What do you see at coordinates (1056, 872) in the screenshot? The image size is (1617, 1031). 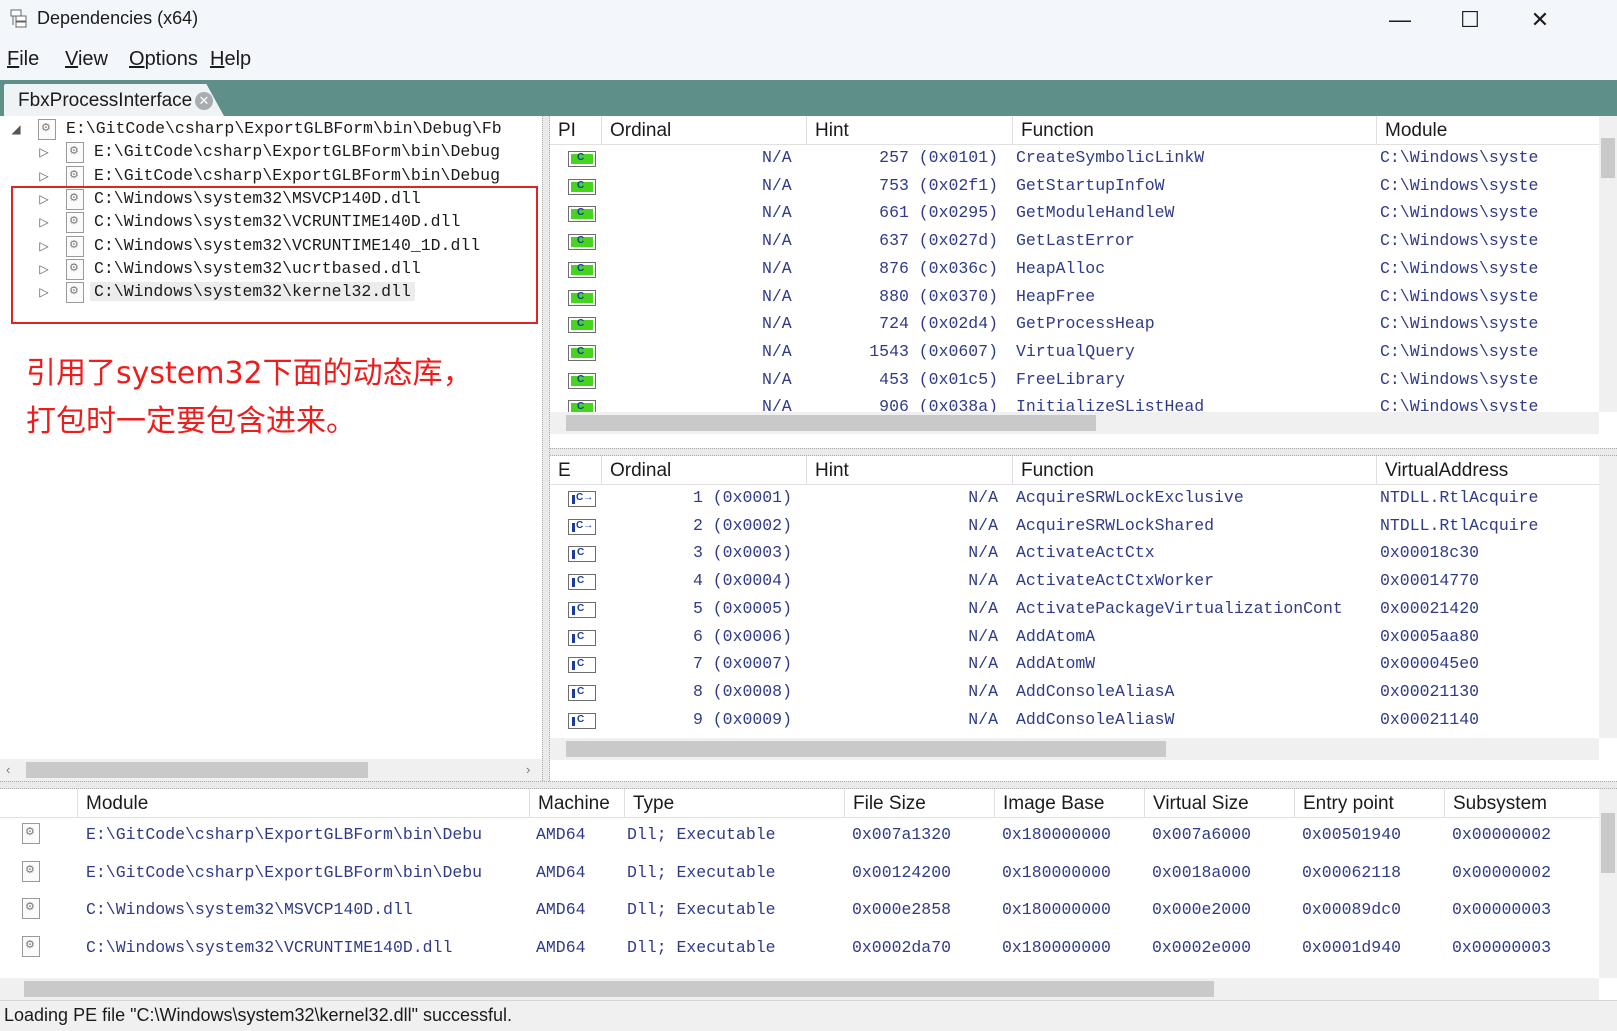 I see `module-image-base: 0x180000000` at bounding box center [1056, 872].